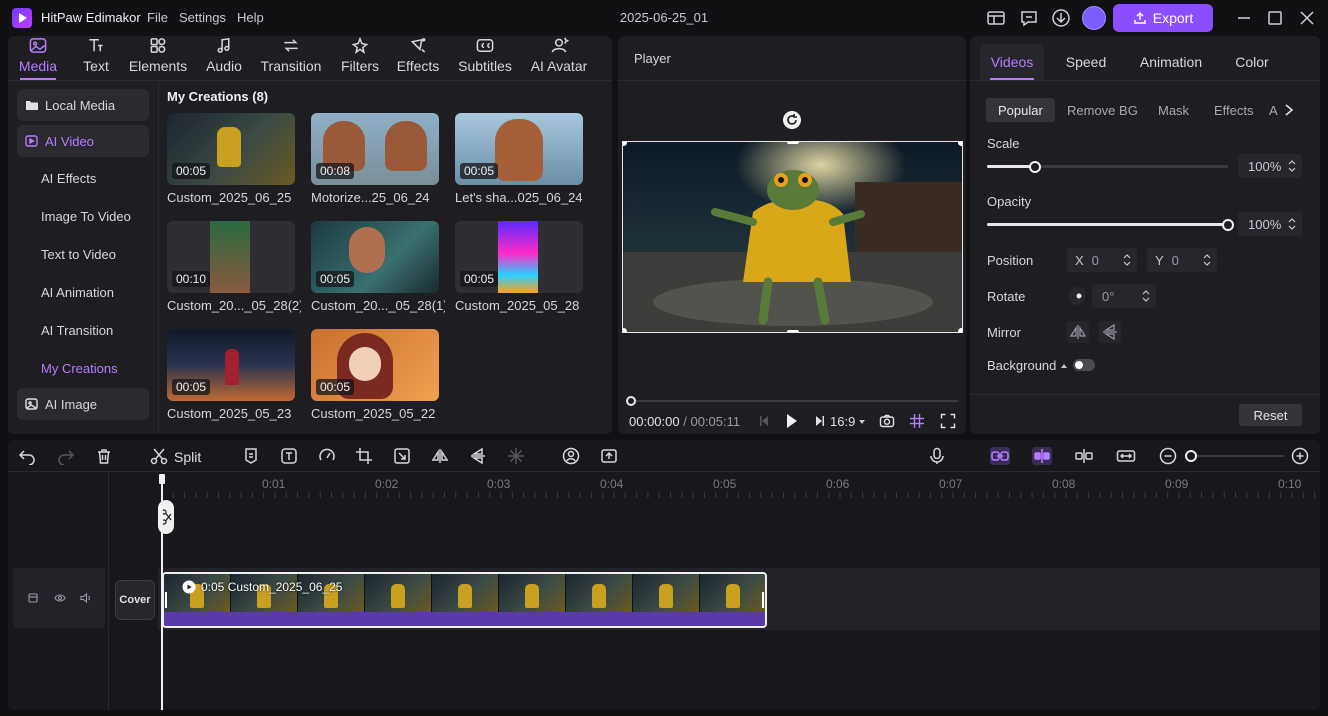  I want to click on tab-subtitles: Subtitles, so click(485, 58).